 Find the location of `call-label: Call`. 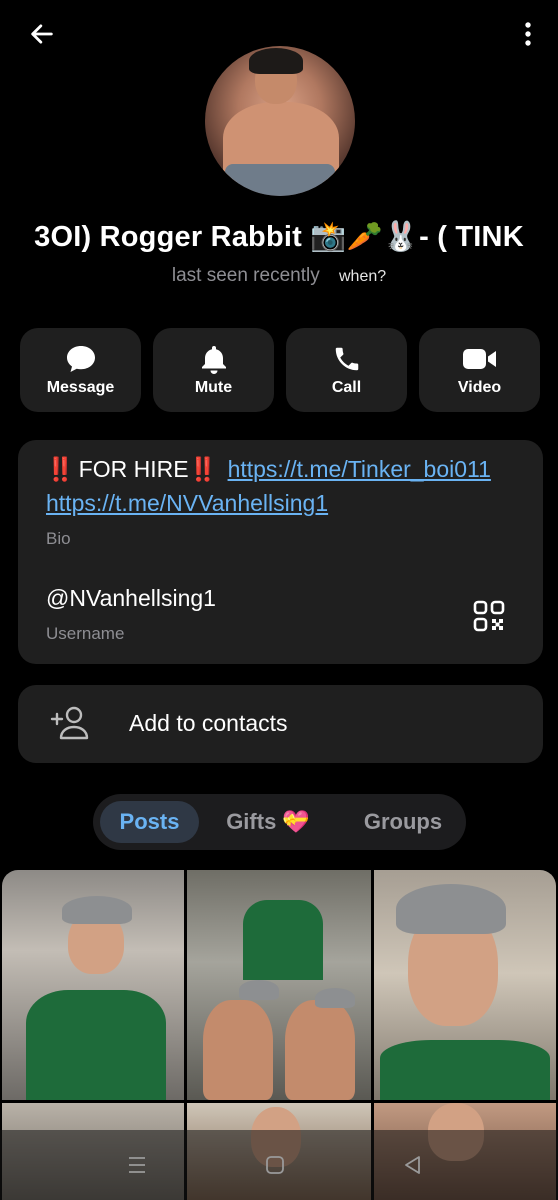

call-label: Call is located at coordinates (346, 387).